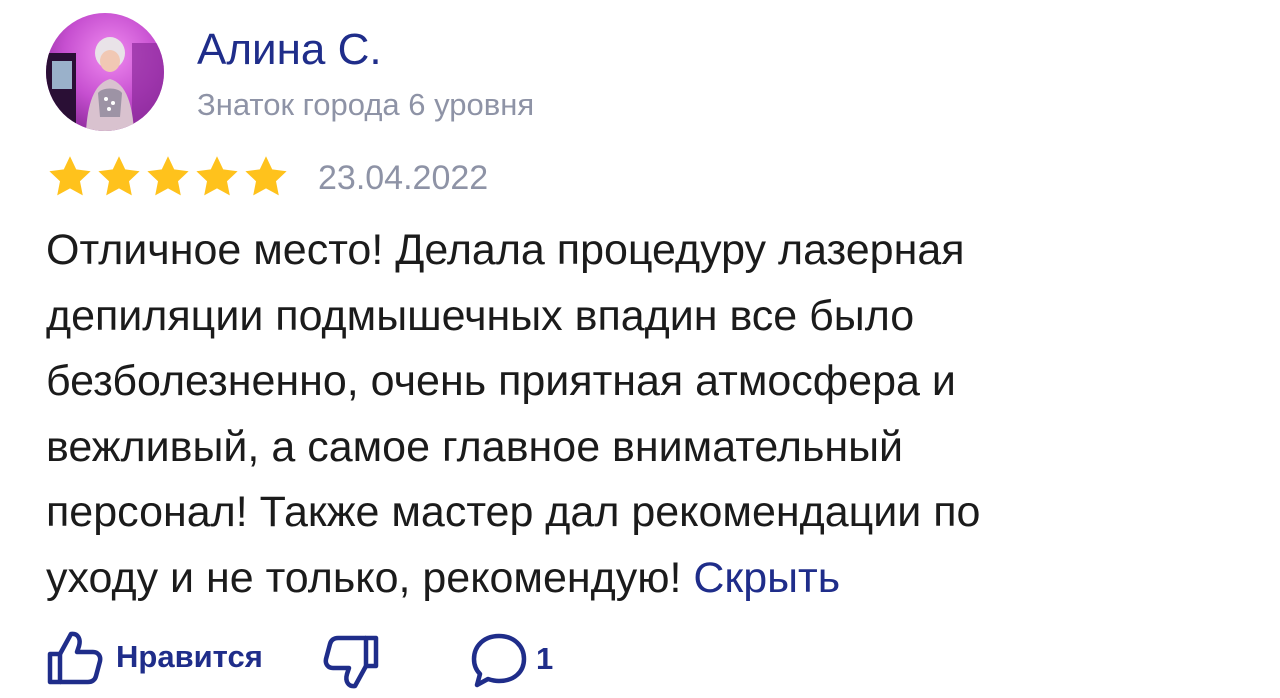 The image size is (1280, 698). Describe the element at coordinates (189, 656) in the screenshot. I see `like-label: Нравится` at that location.